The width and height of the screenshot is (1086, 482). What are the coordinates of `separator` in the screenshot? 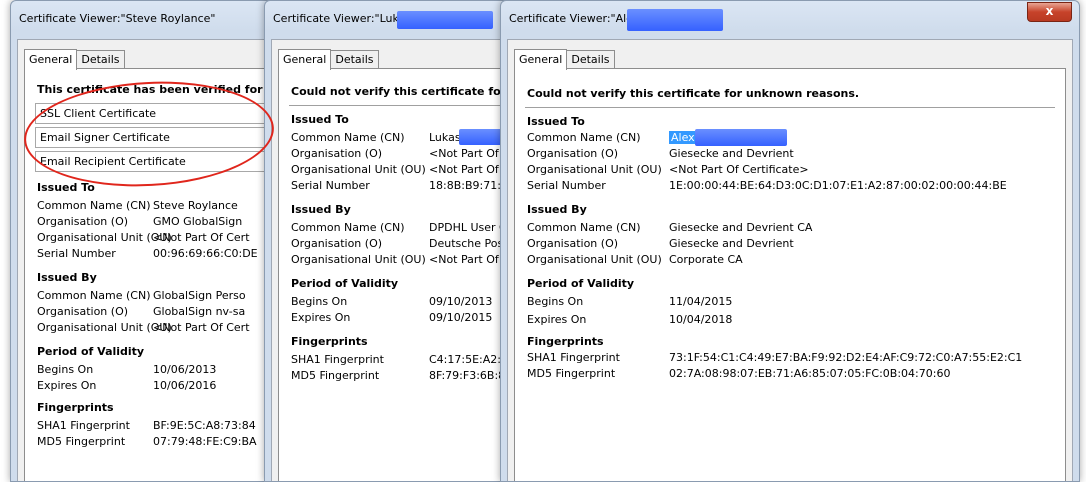 It's located at (790, 107).